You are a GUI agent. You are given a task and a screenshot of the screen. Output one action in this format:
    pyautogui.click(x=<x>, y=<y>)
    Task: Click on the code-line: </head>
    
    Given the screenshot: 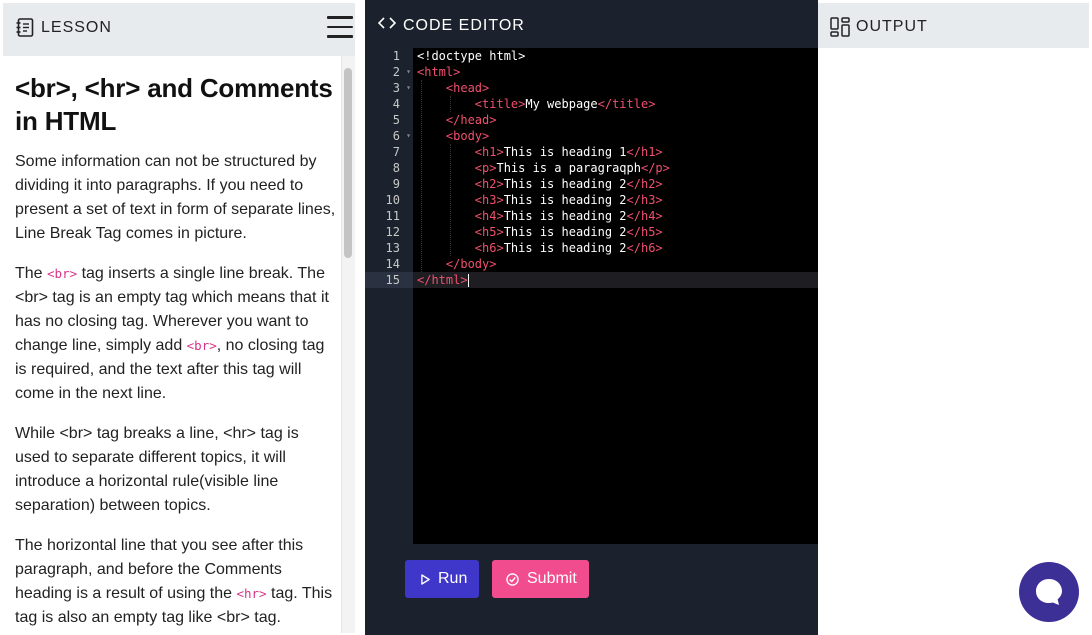 What is the action you would take?
    pyautogui.click(x=543, y=120)
    